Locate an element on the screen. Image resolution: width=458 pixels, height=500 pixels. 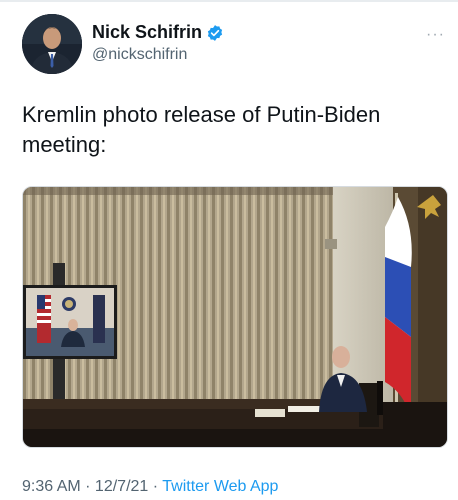
more-options-icon: ··· is located at coordinates (435, 35).